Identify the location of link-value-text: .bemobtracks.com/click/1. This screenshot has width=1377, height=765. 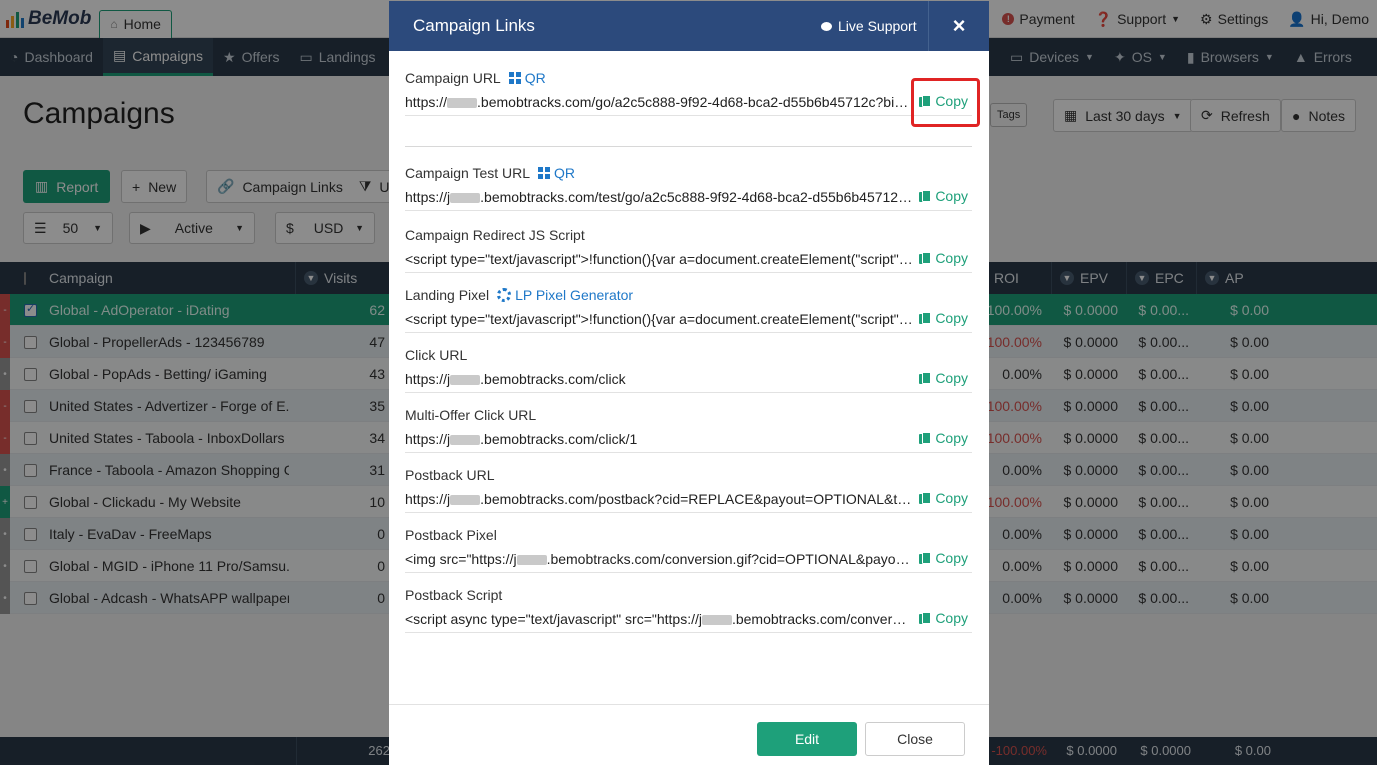
(559, 439).